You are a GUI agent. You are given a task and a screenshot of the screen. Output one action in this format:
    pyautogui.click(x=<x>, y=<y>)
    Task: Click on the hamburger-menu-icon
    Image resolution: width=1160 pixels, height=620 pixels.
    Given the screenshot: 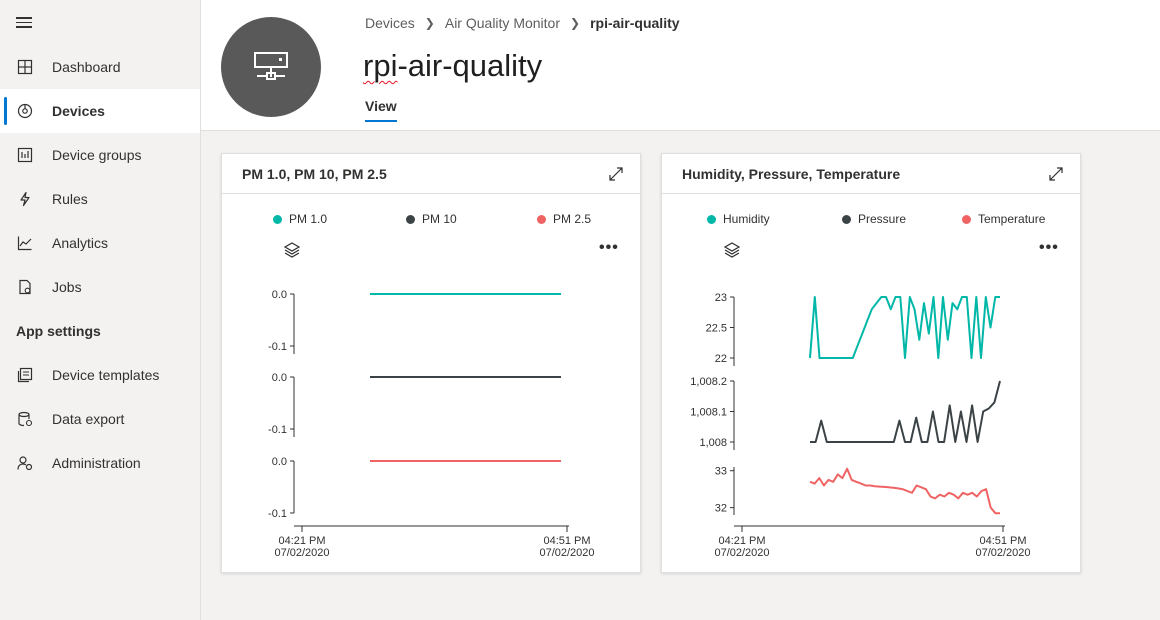 What is the action you would take?
    pyautogui.click(x=26, y=23)
    